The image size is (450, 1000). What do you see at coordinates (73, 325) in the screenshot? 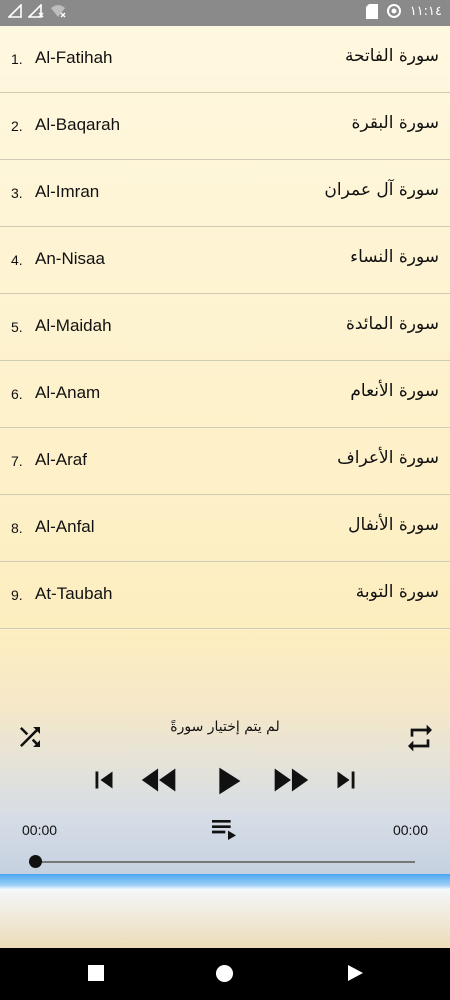
I see `surah-name-en: Al-Maidah` at bounding box center [73, 325].